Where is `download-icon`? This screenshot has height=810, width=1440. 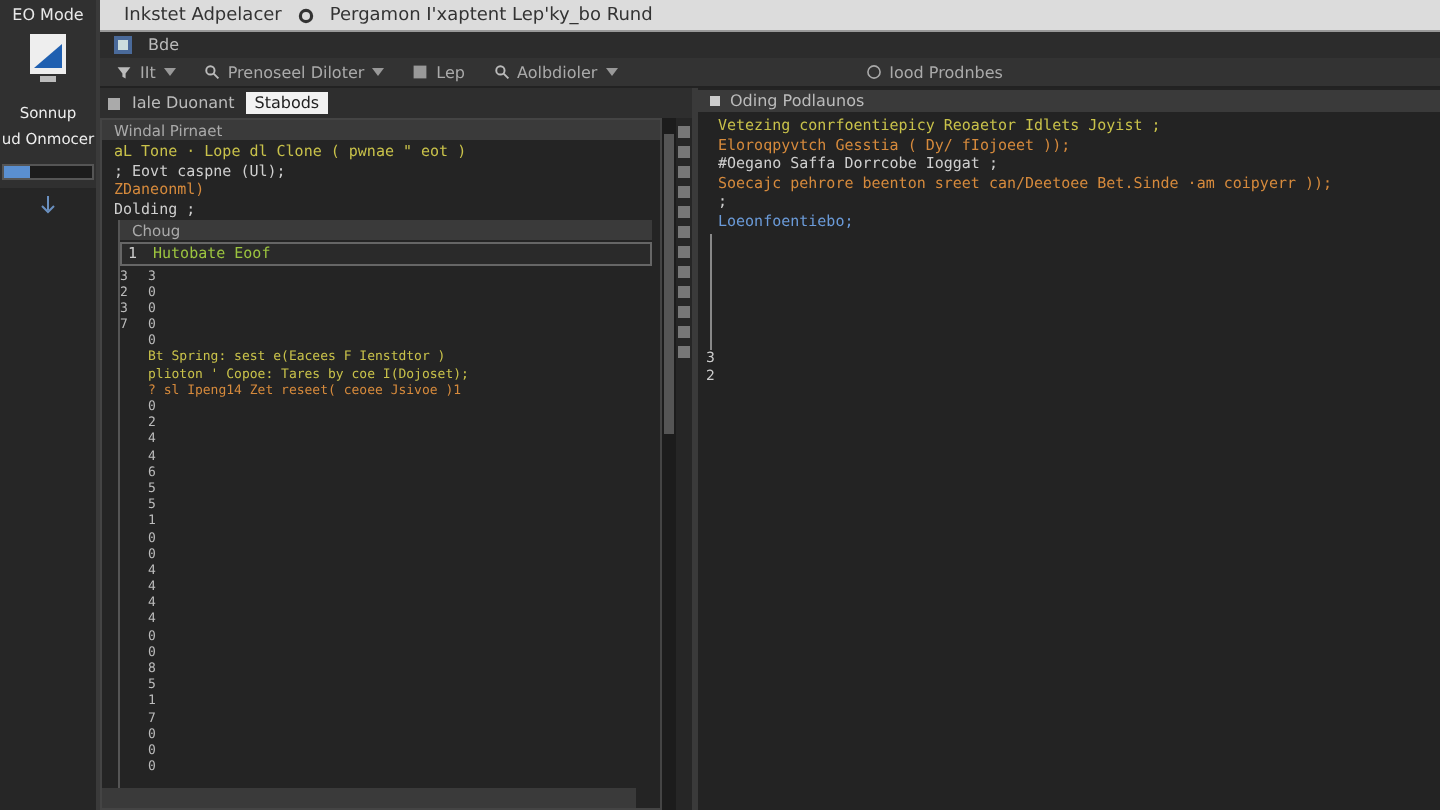 download-icon is located at coordinates (48, 206).